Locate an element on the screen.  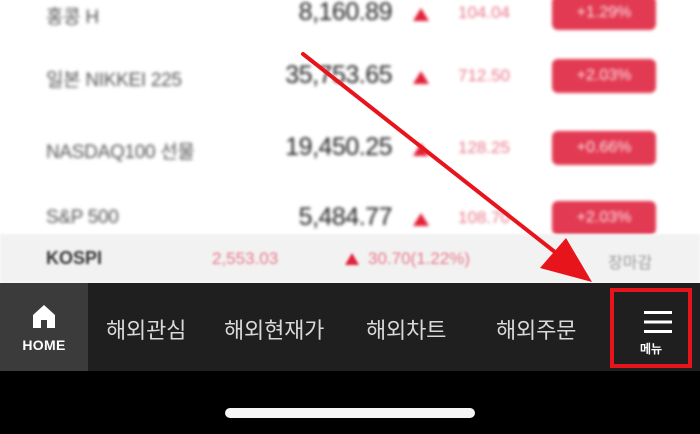
ticker-name: NASDAQ100 선물 is located at coordinates (120, 152).